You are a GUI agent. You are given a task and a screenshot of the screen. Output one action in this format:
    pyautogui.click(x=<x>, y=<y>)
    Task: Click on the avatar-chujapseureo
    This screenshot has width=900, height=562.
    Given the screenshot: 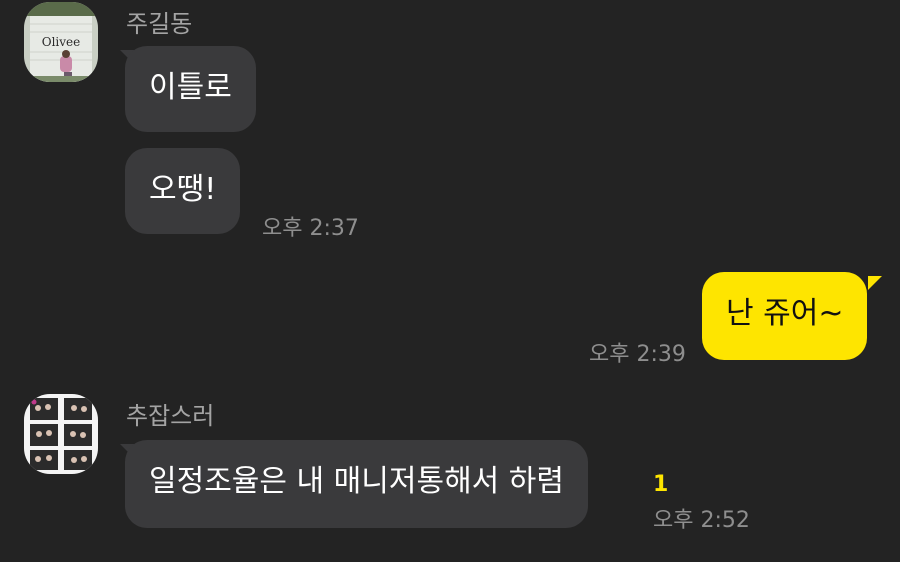 What is the action you would take?
    pyautogui.click(x=61, y=434)
    